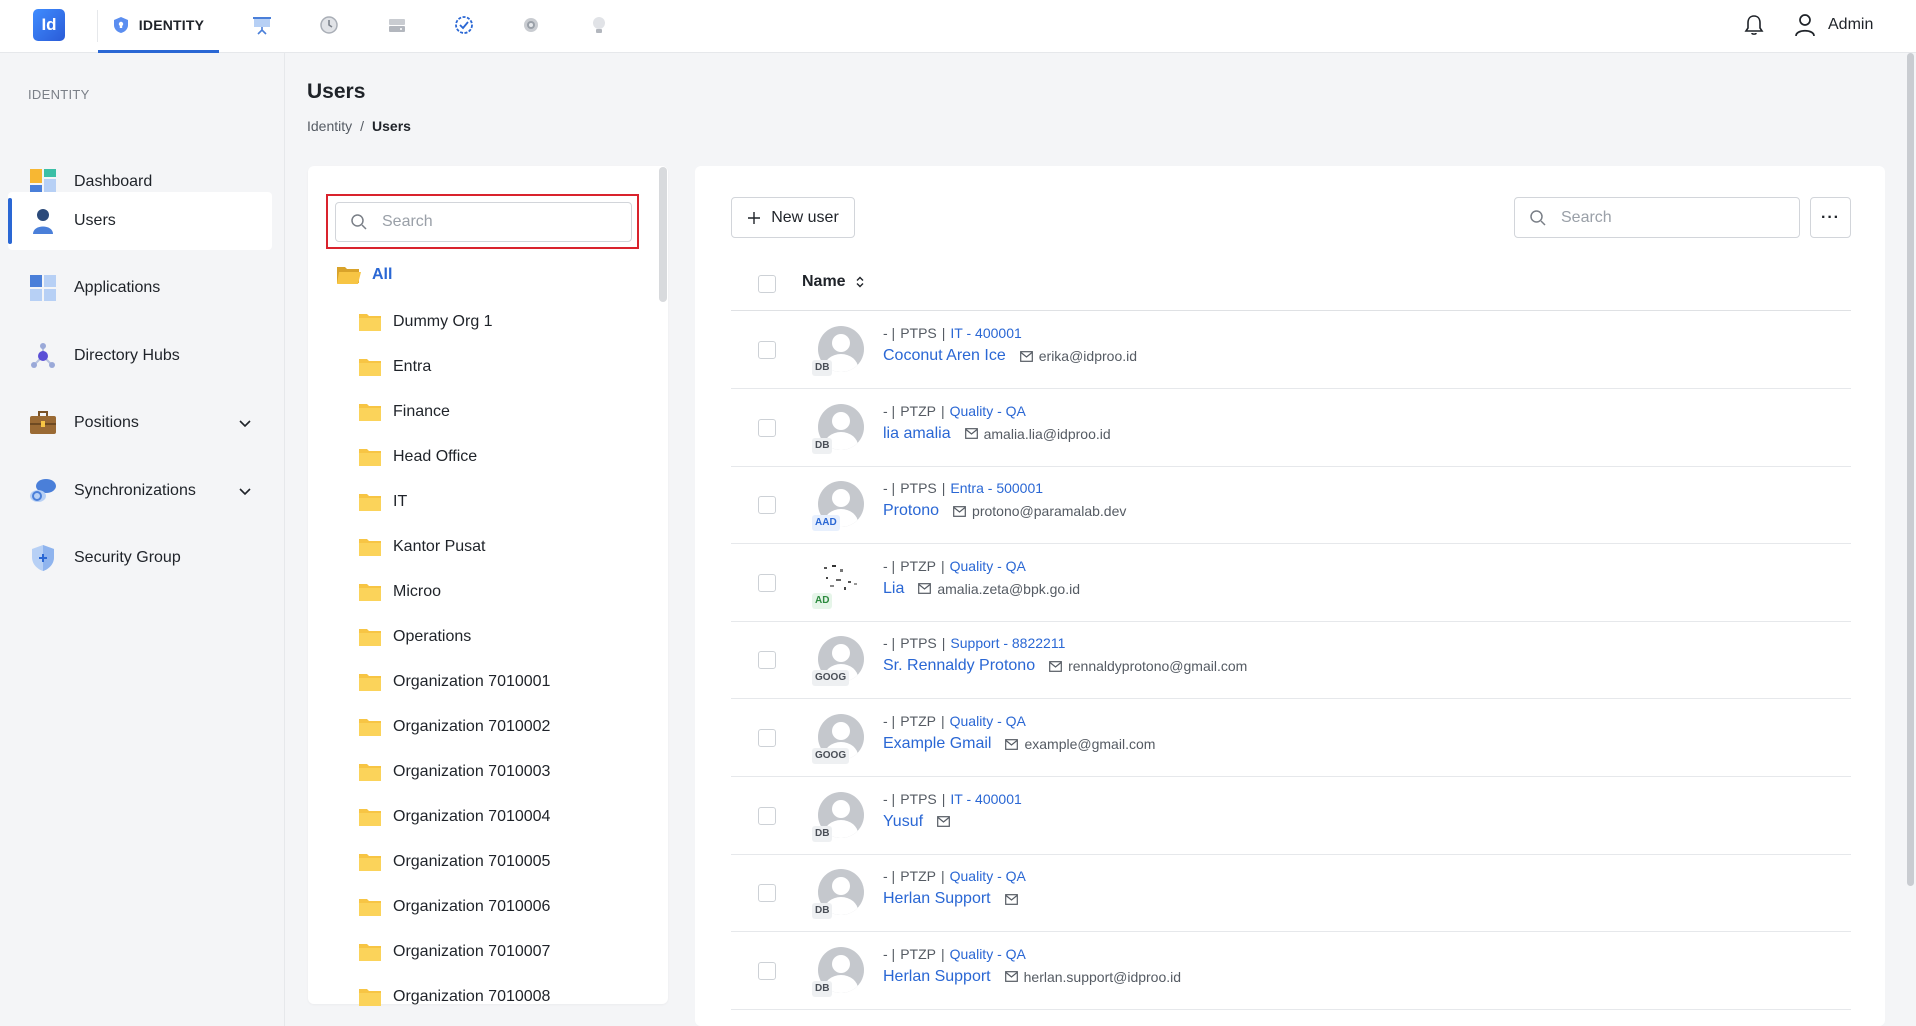 This screenshot has width=1916, height=1026. I want to click on column-header-name: Name, so click(833, 282).